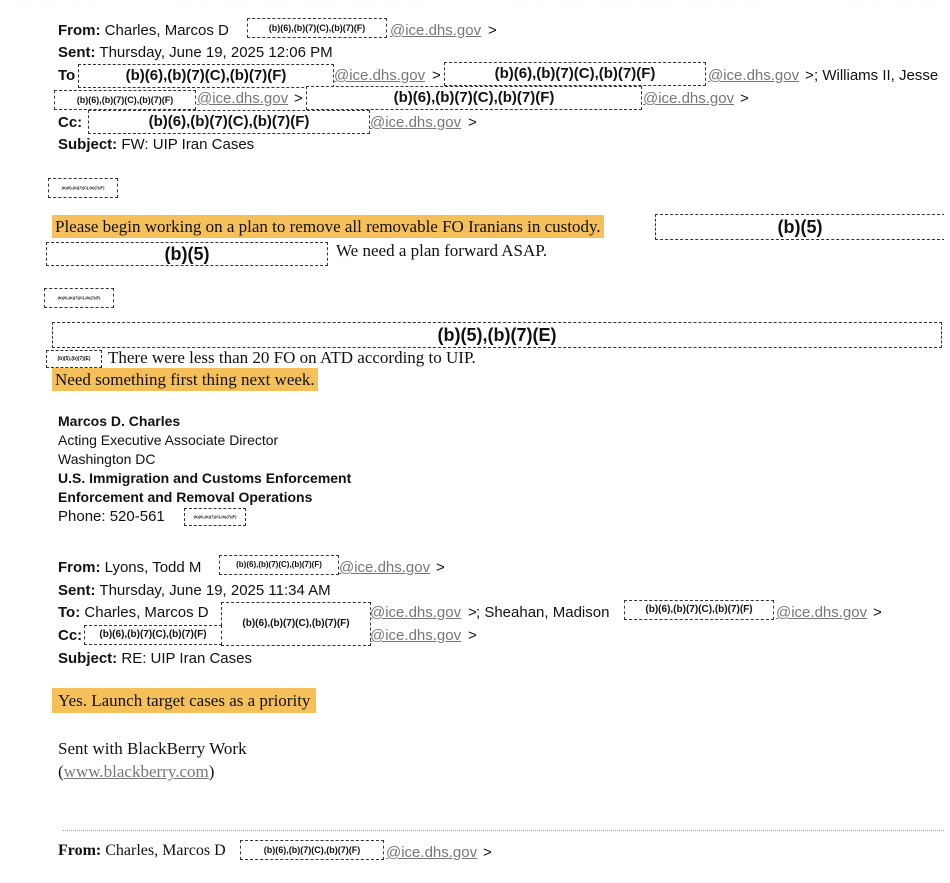 Image resolution: width=950 pixels, height=883 pixels. What do you see at coordinates (205, 478) in the screenshot?
I see `signature-agency: U.S. Immigration and Customs Enforcement` at bounding box center [205, 478].